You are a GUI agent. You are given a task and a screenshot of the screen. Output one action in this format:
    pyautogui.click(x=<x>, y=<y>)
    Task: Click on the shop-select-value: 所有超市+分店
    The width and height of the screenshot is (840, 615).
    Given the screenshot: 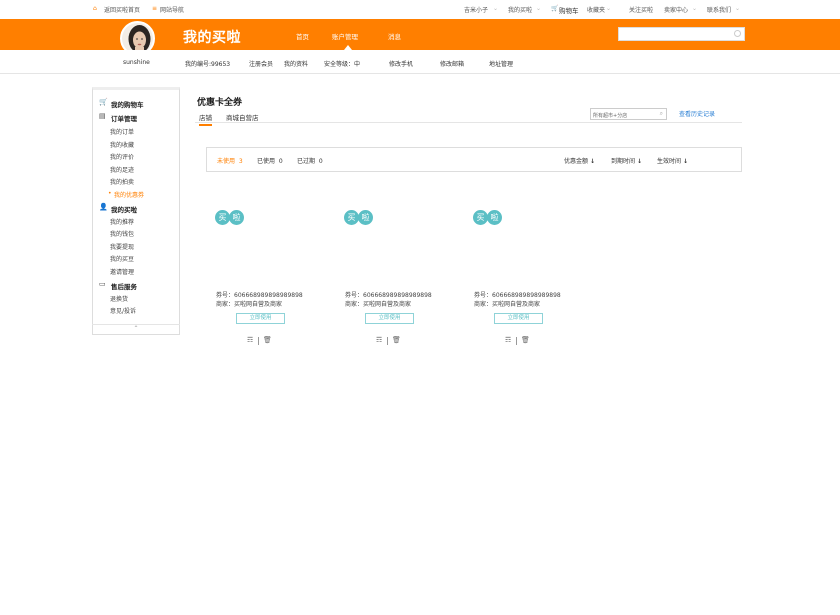 What is the action you would take?
    pyautogui.click(x=610, y=116)
    